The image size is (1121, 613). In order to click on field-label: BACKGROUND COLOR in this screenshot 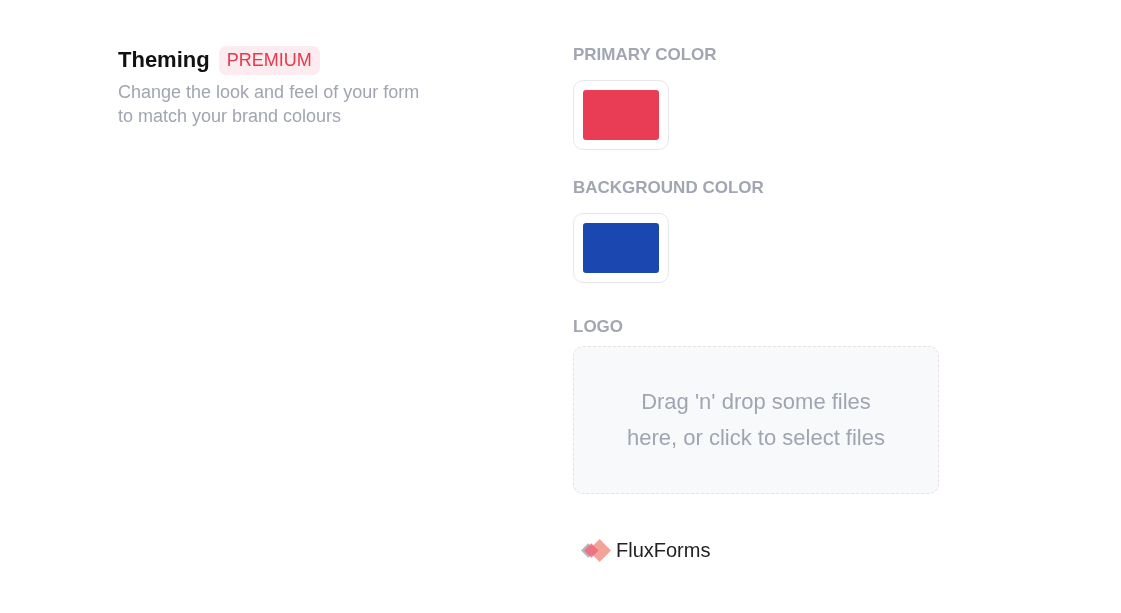, I will do `click(668, 188)`.